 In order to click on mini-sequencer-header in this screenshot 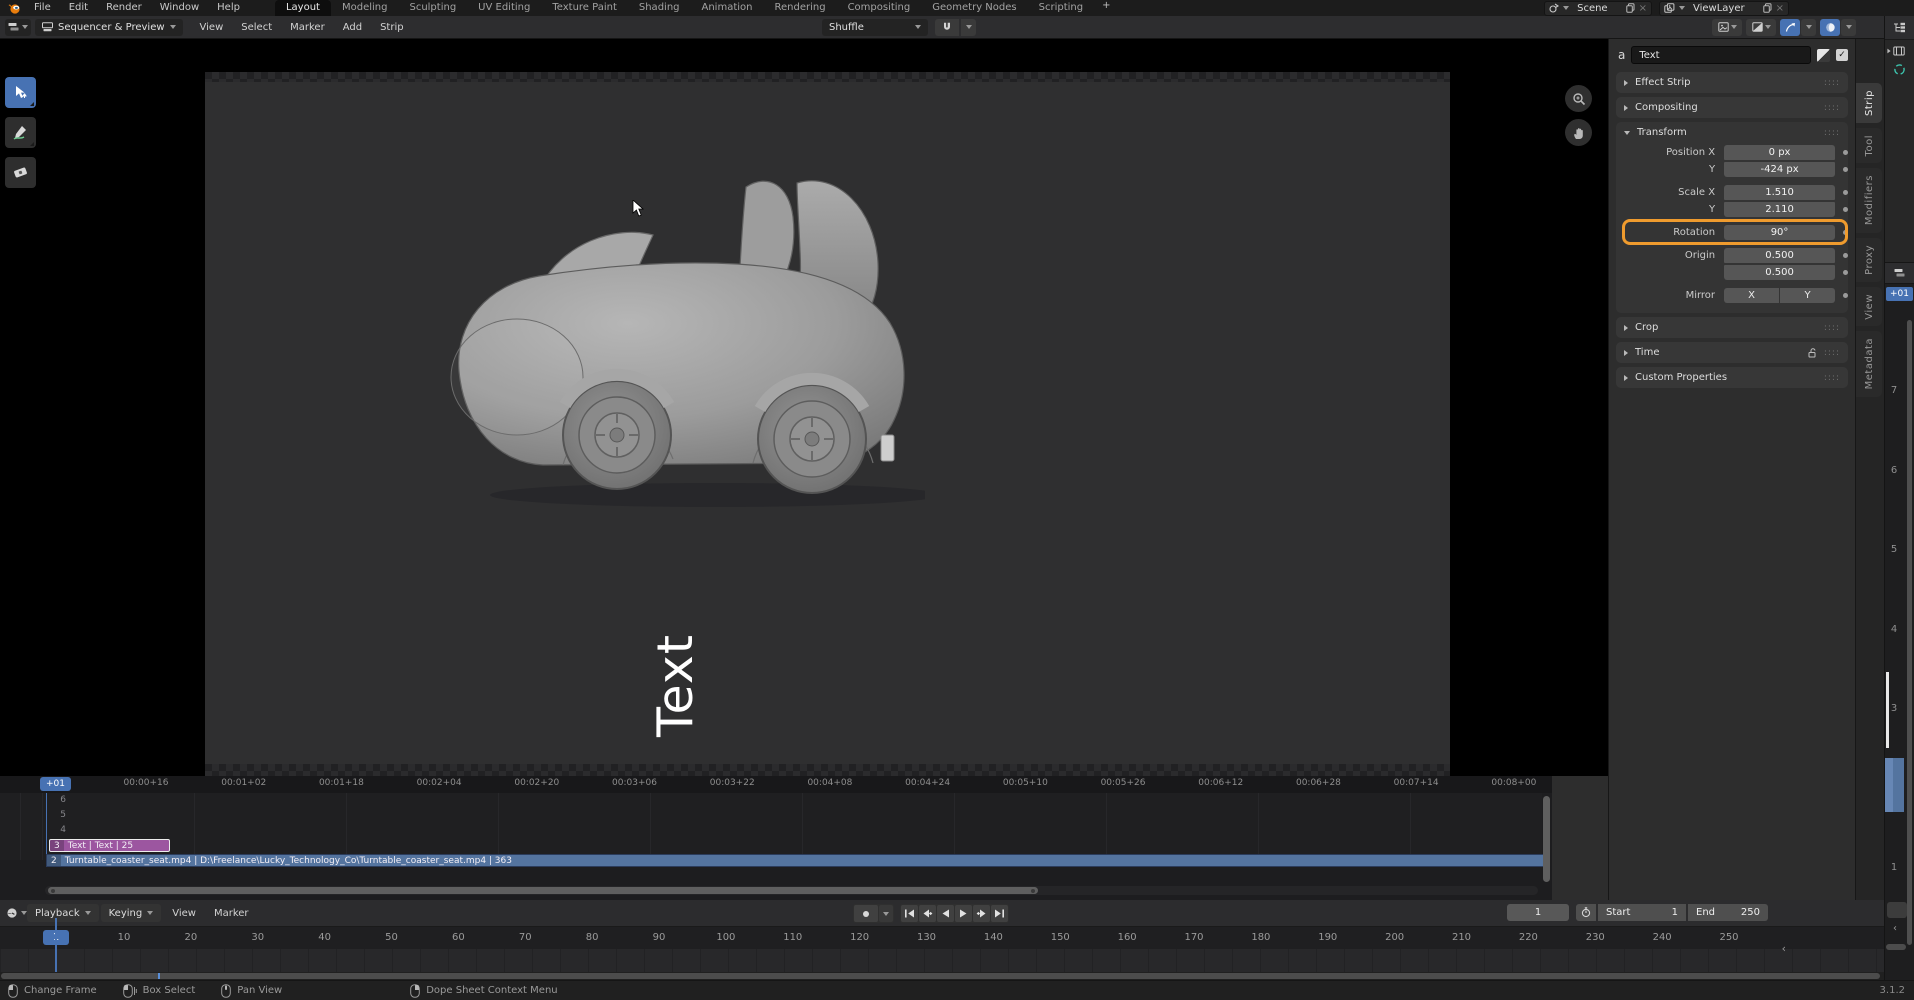, I will do `click(1899, 273)`.